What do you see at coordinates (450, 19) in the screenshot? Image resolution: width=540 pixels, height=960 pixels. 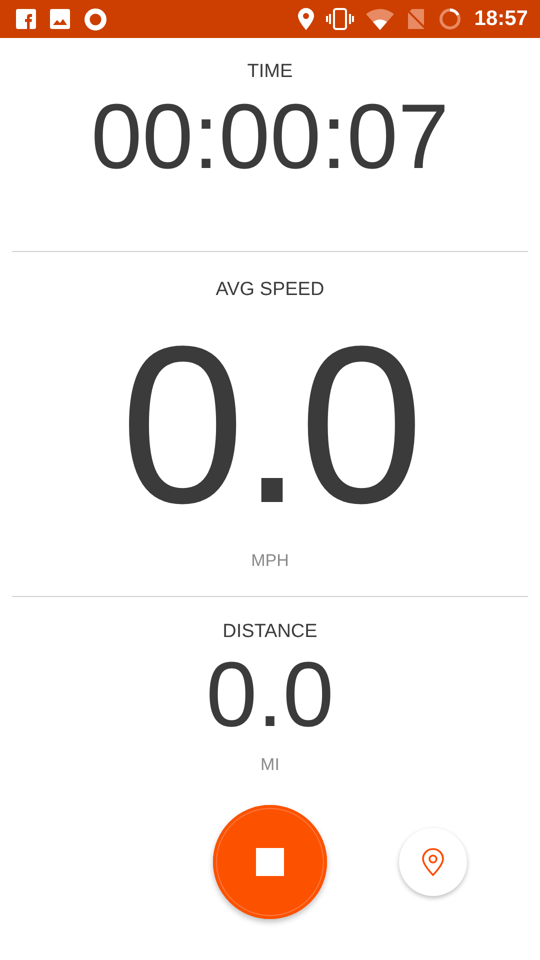 I see `battery-icon` at bounding box center [450, 19].